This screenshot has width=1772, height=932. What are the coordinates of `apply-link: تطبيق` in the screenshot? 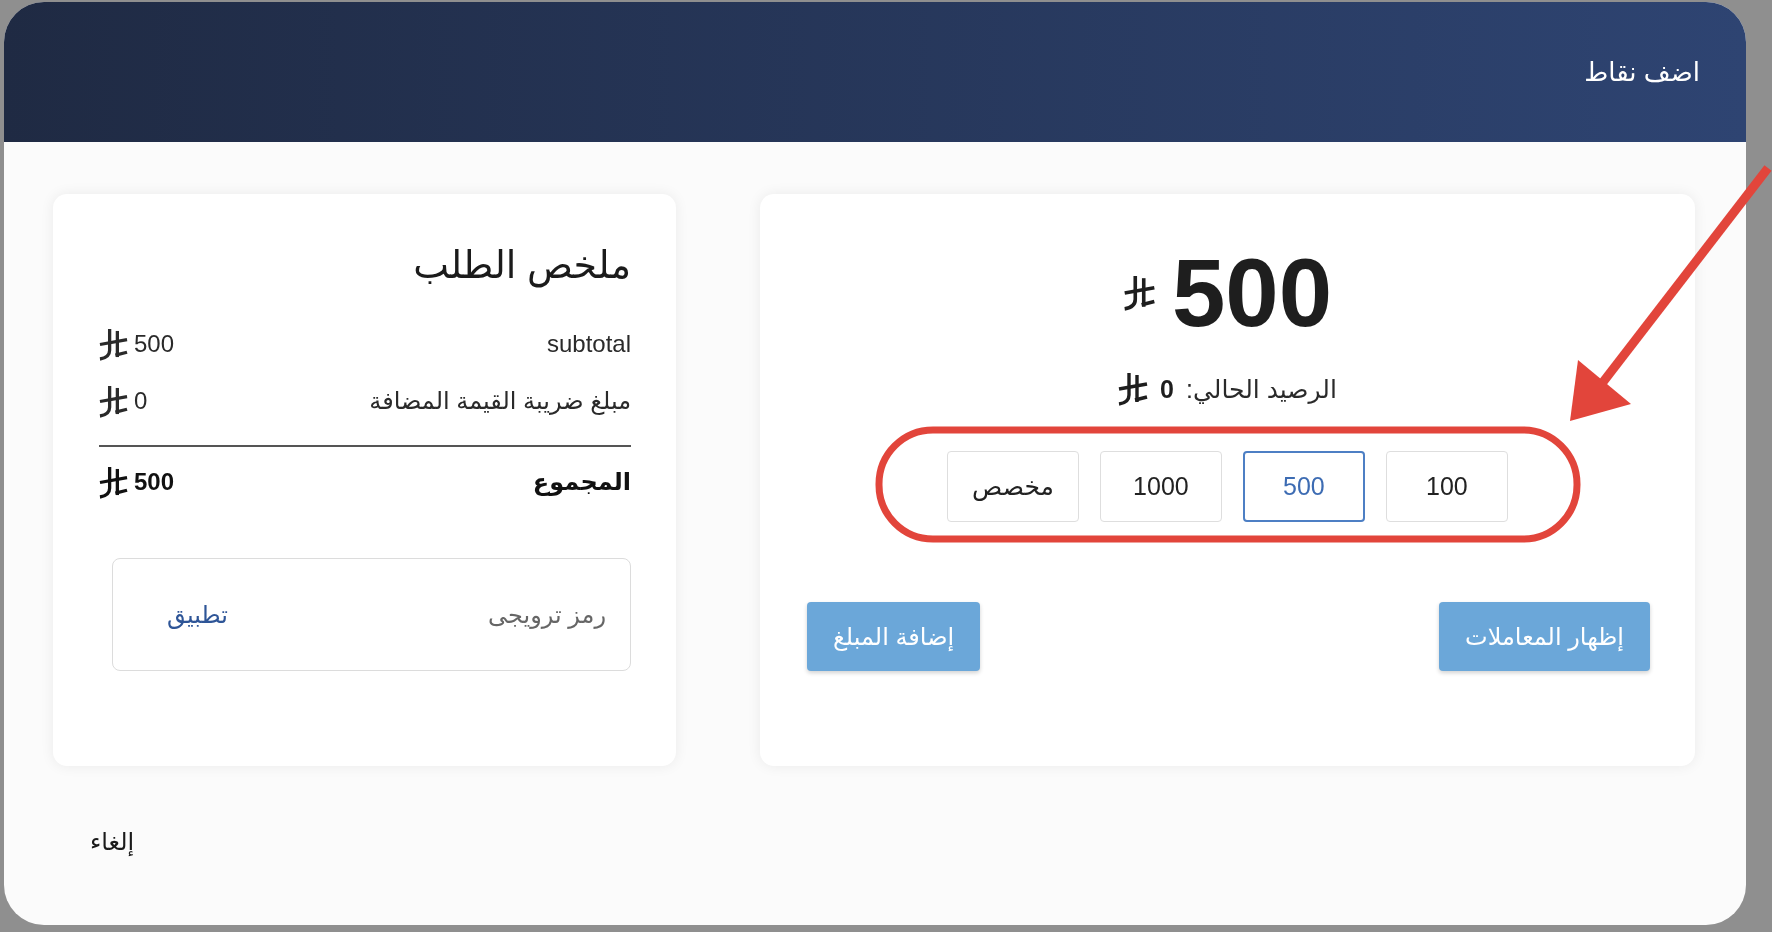 It's located at (197, 614).